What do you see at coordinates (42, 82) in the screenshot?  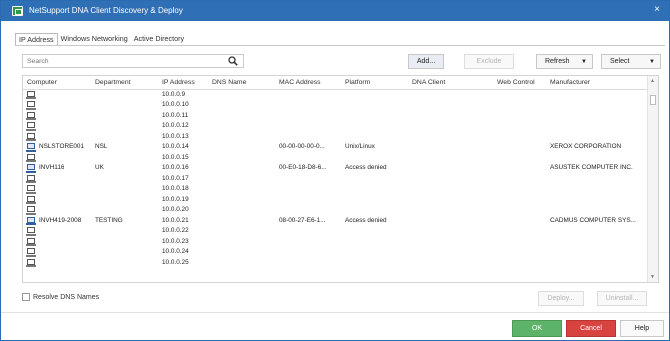 I see `column-header-computer: Computer` at bounding box center [42, 82].